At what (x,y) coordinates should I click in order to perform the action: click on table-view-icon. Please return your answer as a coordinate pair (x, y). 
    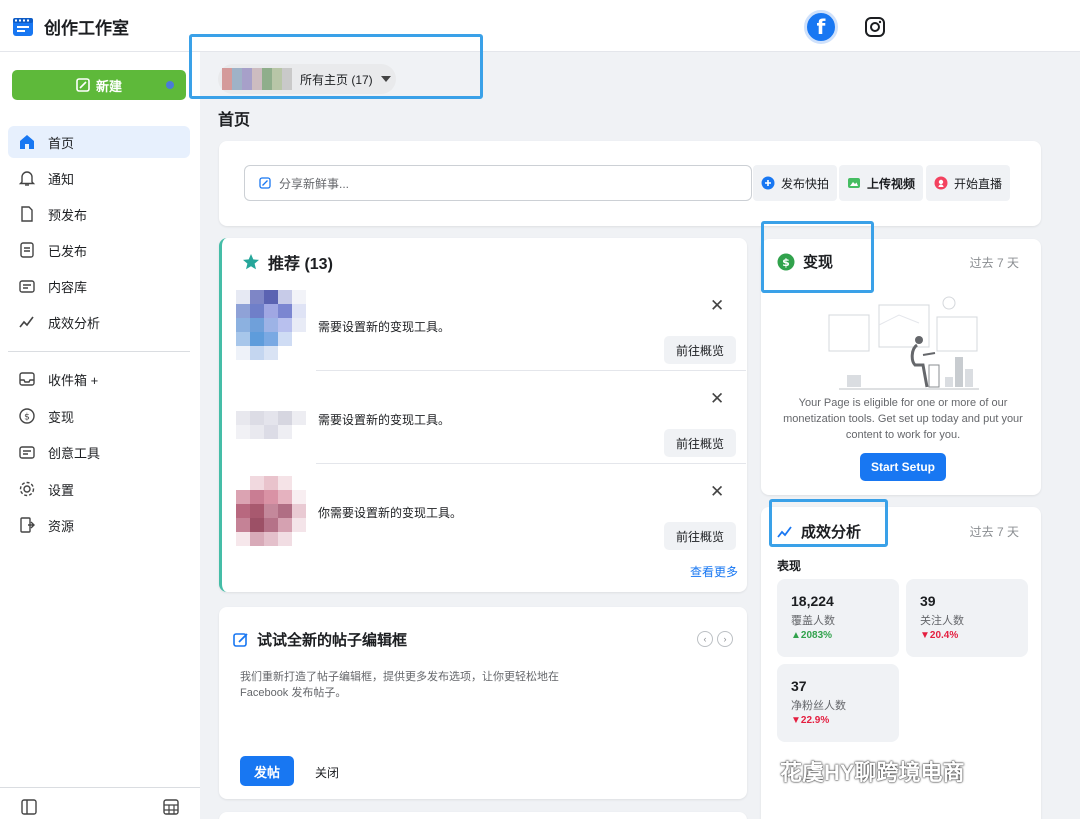
    Looking at the image, I should click on (171, 807).